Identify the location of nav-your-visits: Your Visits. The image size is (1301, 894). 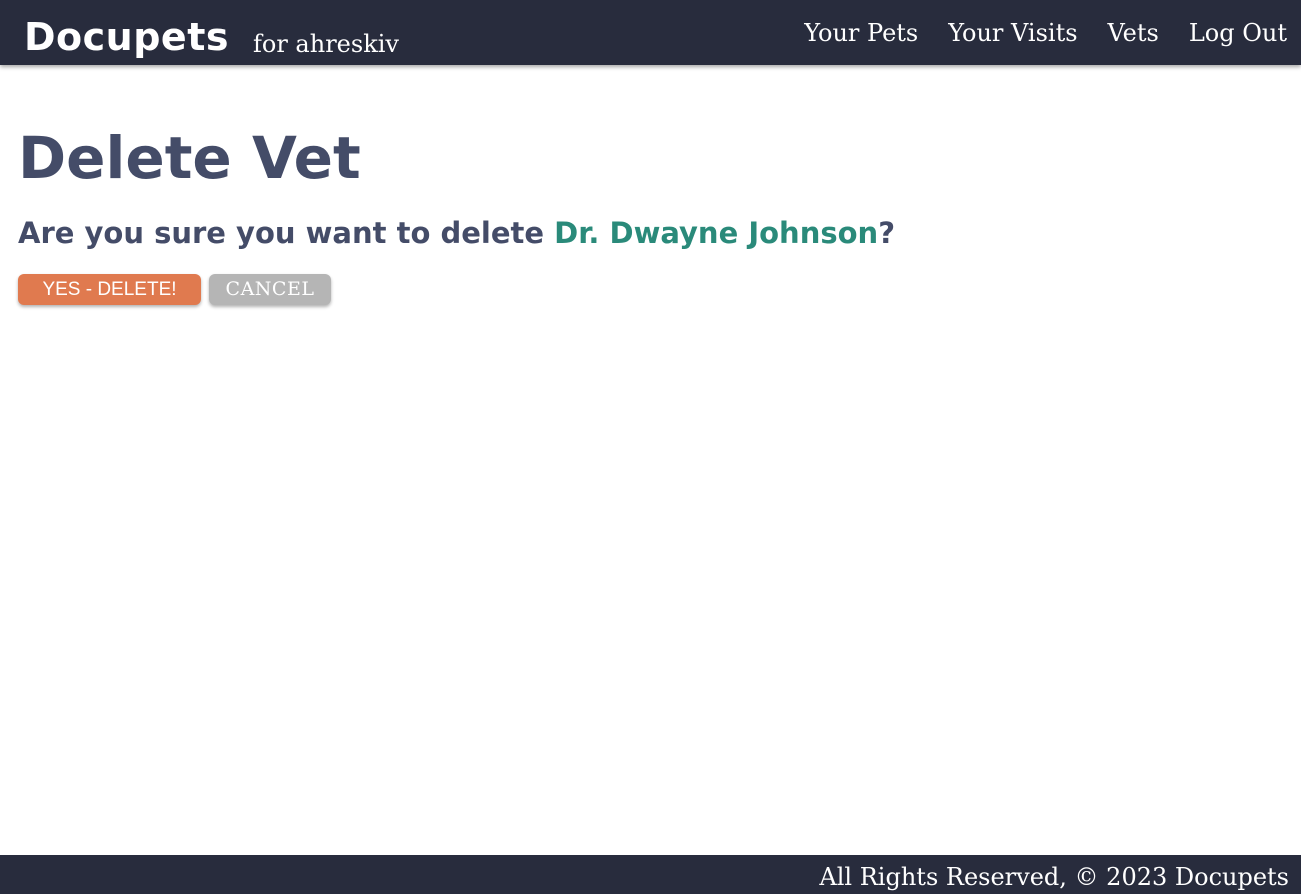
(1012, 33).